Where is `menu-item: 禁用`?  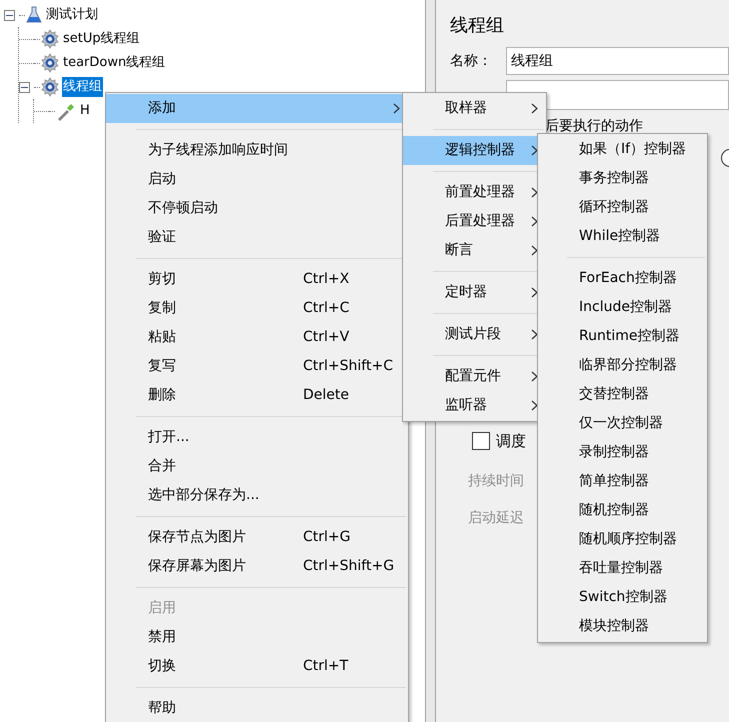
menu-item: 禁用 is located at coordinates (257, 637).